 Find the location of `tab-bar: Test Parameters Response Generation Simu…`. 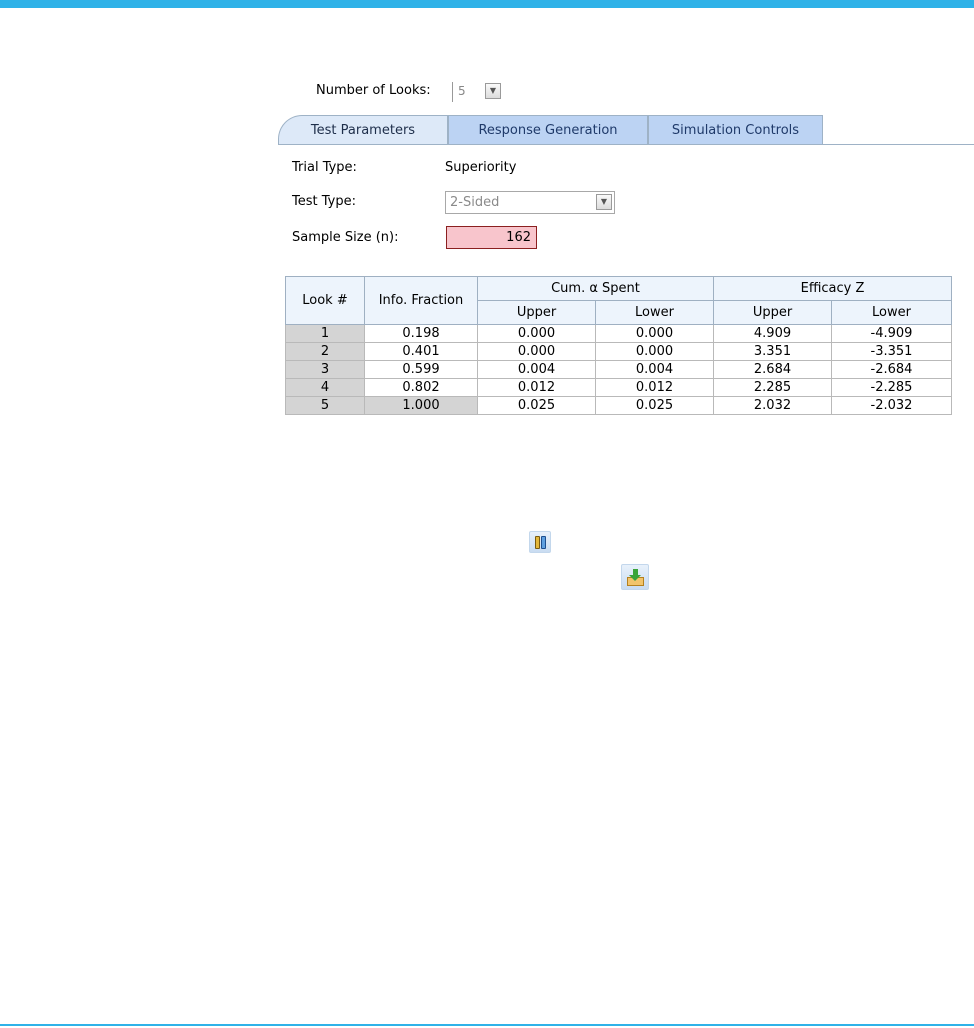

tab-bar: Test Parameters Response Generation Simu… is located at coordinates (626, 130).